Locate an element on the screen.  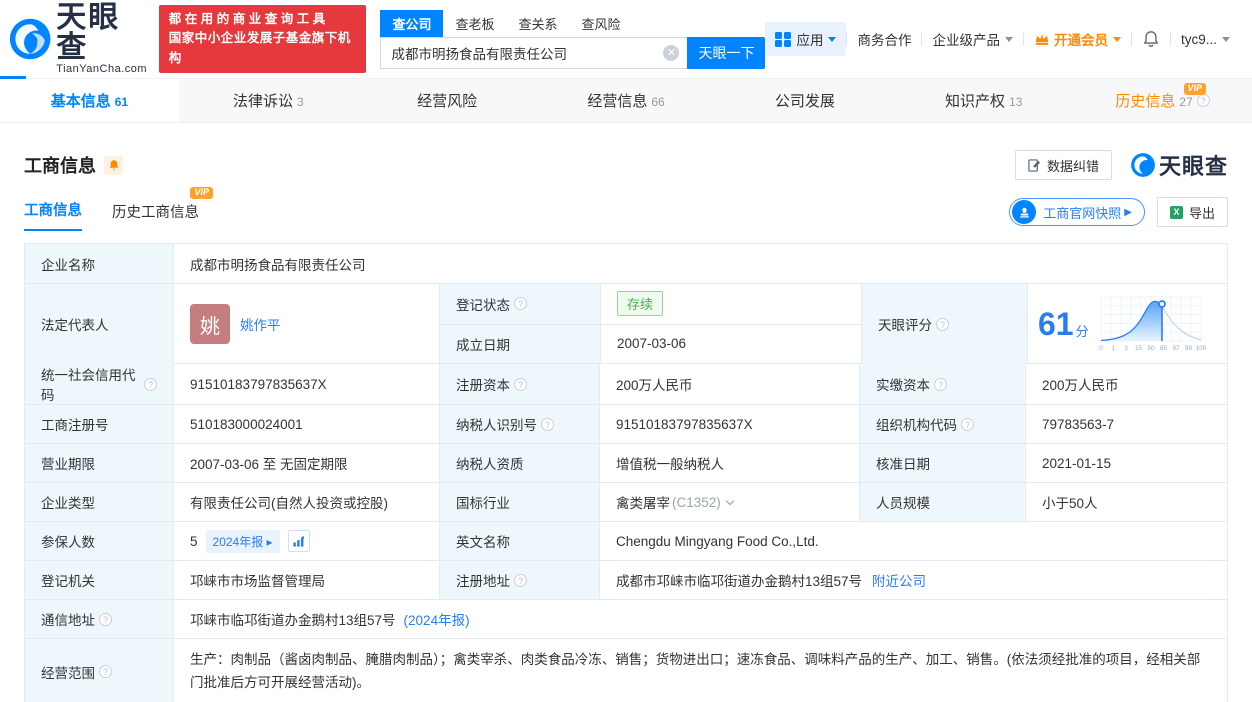
field-label: 注册地址? is located at coordinates (519, 580).